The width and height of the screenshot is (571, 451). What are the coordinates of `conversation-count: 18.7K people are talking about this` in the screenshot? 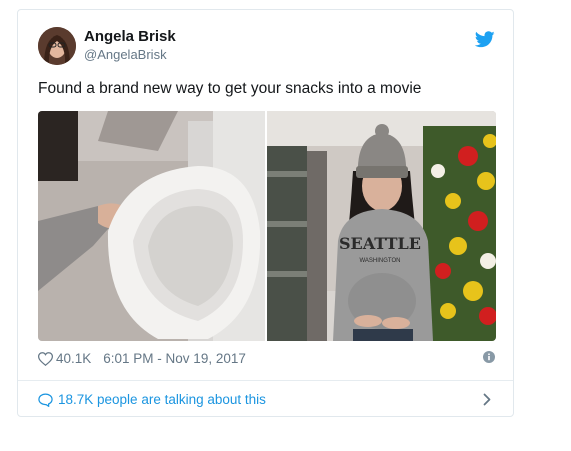 It's located at (162, 399).